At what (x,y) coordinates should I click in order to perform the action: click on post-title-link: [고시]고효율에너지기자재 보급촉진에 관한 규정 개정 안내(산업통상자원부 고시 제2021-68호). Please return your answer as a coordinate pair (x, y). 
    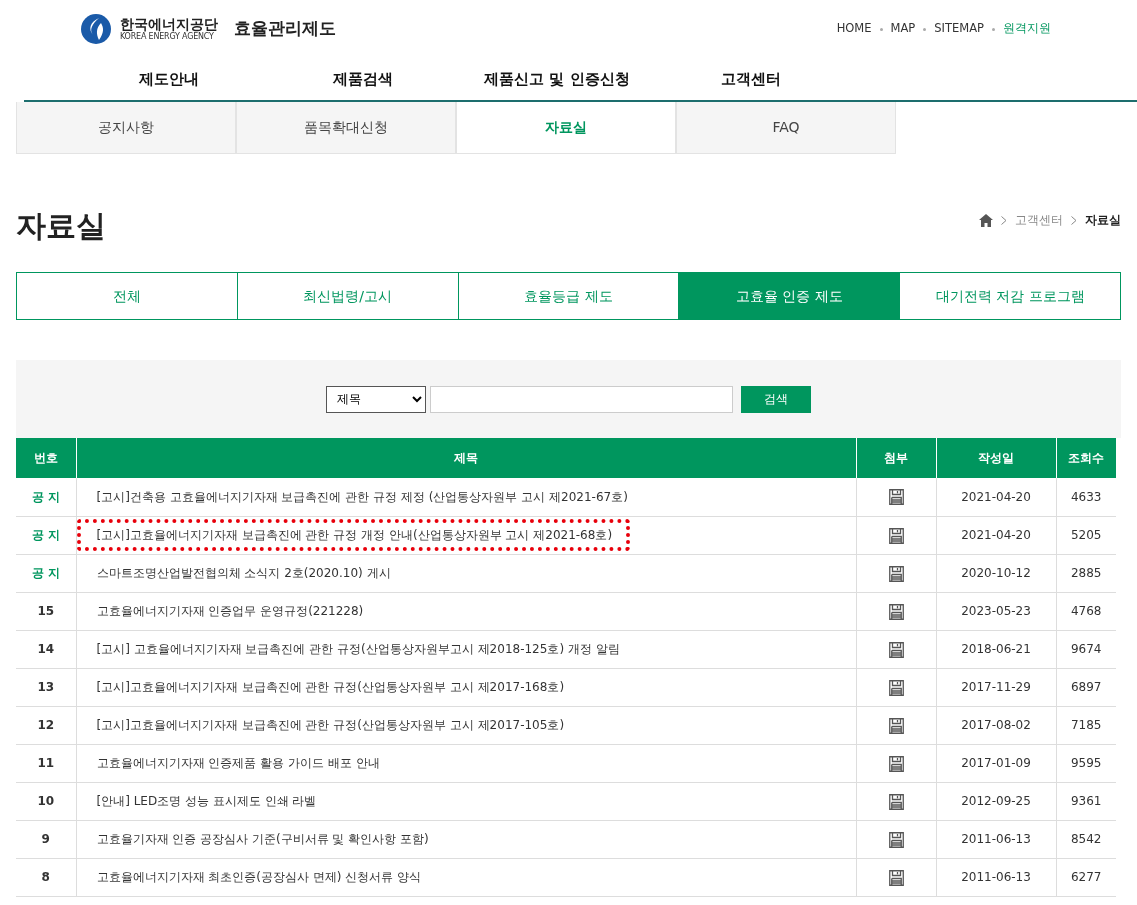
    Looking at the image, I should click on (354, 535).